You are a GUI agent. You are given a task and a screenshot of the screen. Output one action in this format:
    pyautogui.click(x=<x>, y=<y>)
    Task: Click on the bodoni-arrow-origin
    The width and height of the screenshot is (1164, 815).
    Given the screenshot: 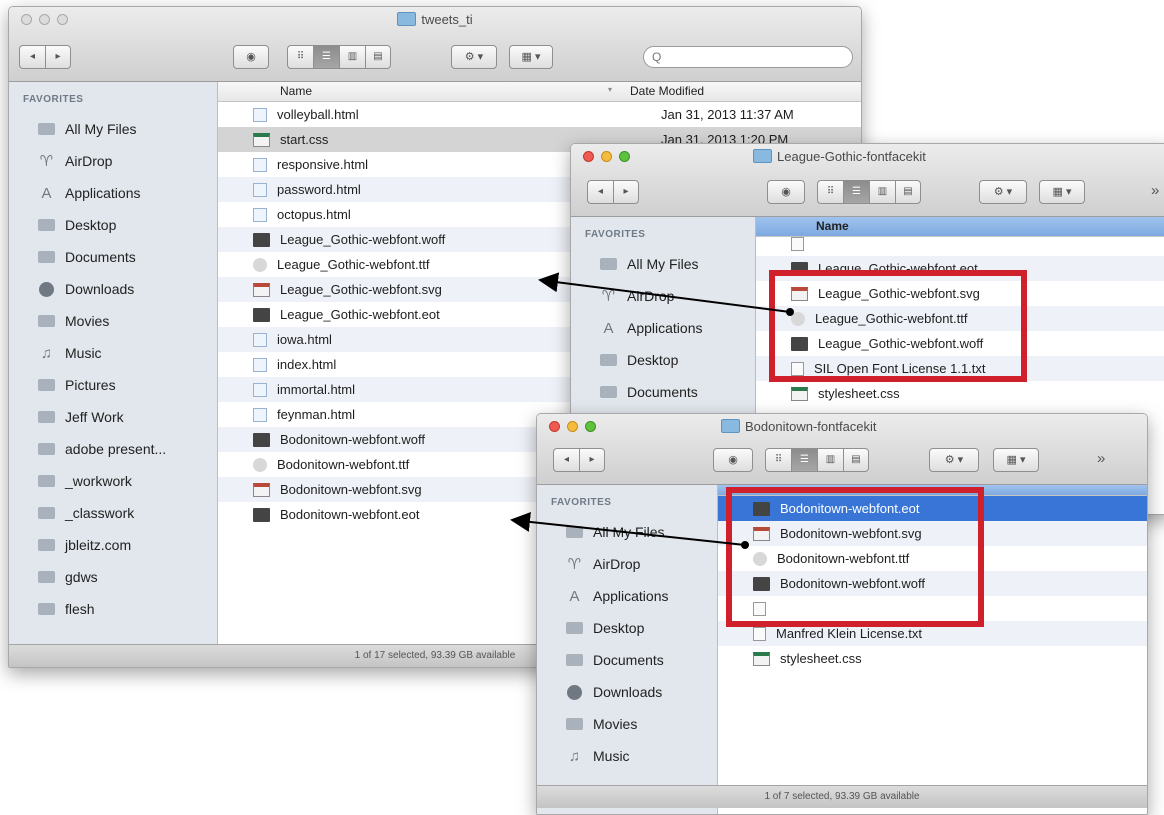 What is the action you would take?
    pyautogui.click(x=745, y=545)
    